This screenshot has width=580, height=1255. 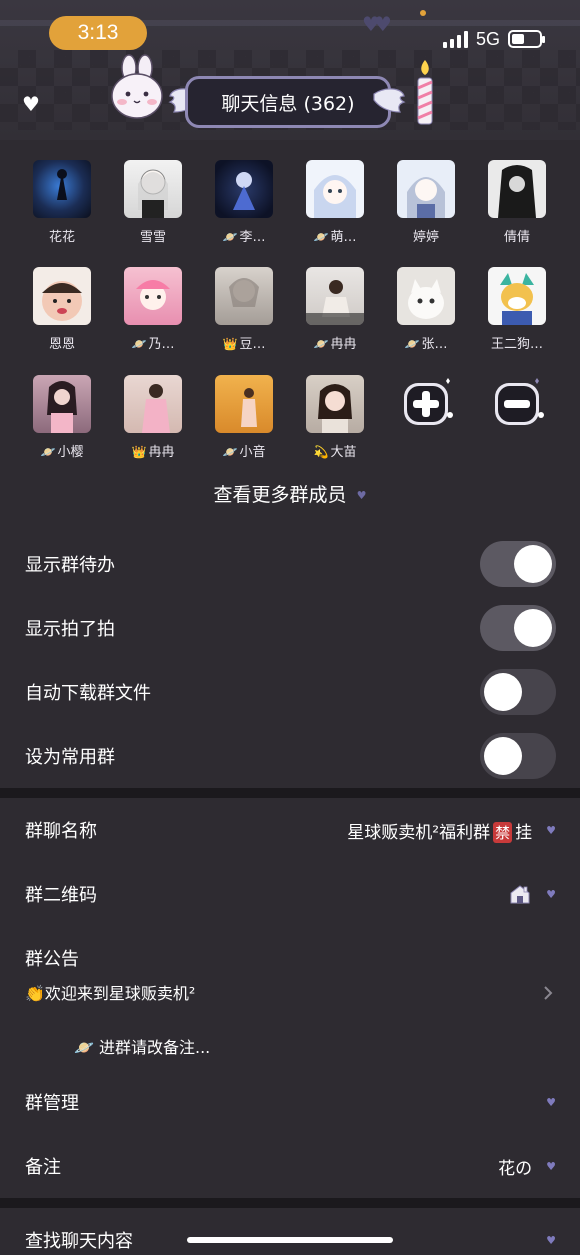 I want to click on notice-preview-line1: 👏欢迎来到星球贩卖机², so click(x=110, y=993).